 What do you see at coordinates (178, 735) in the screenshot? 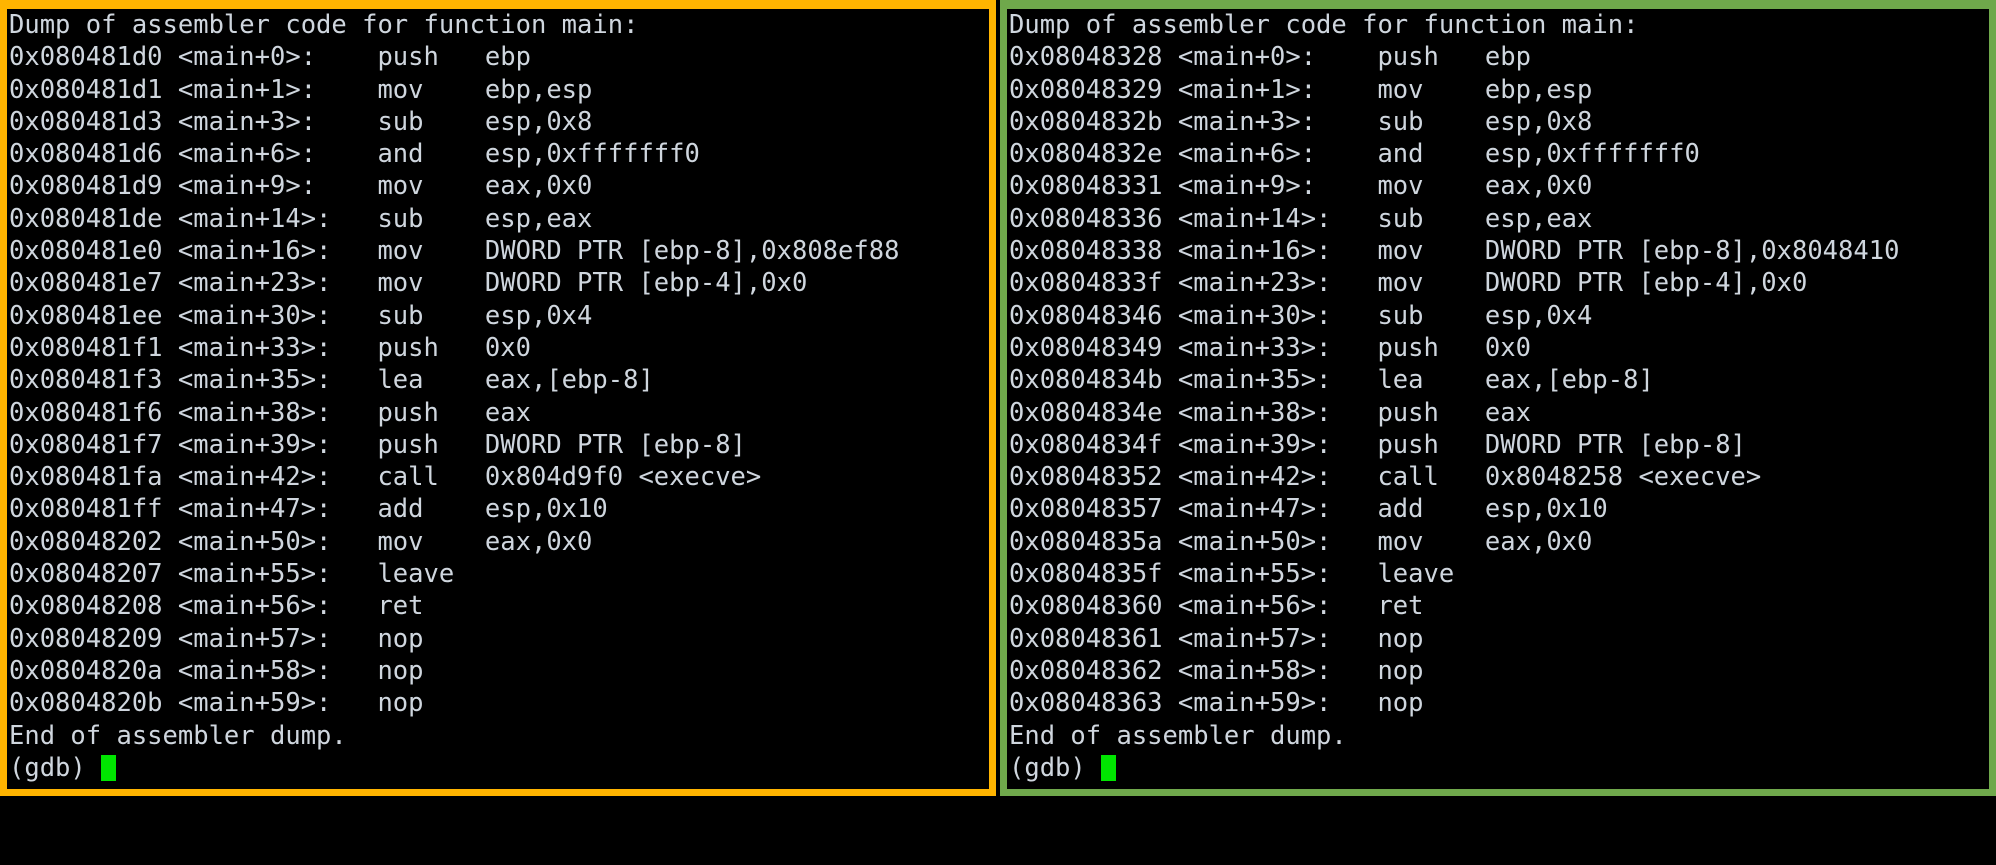
I see `dump-footer-left: End of assembler dump.` at bounding box center [178, 735].